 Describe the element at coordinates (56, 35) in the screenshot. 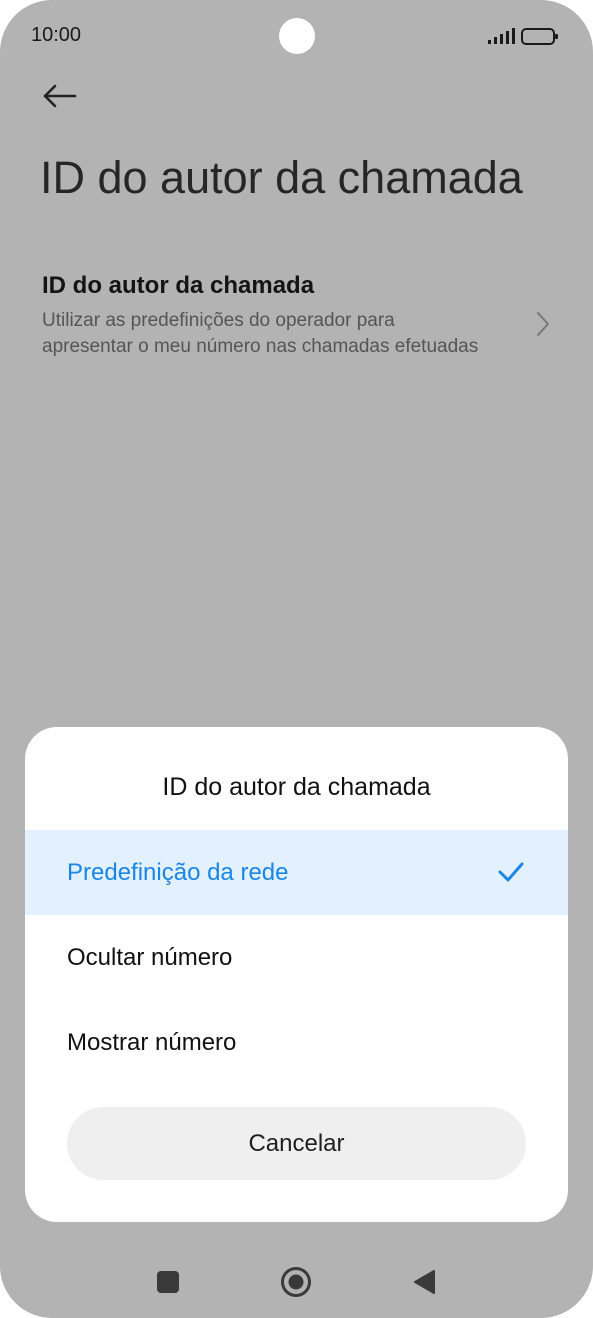

I see `status-time: 10:00` at that location.